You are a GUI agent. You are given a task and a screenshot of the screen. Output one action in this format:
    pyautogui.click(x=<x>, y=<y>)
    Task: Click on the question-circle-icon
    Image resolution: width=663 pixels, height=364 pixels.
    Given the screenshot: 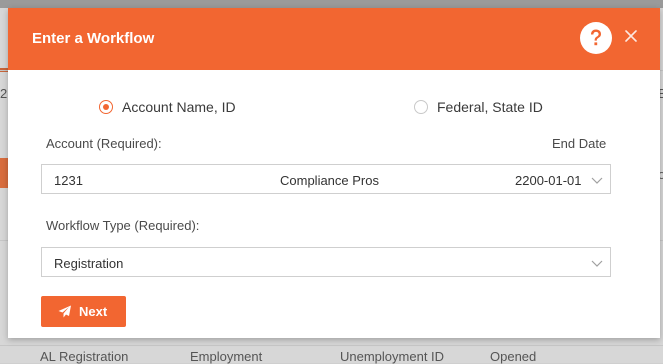 What is the action you would take?
    pyautogui.click(x=596, y=38)
    